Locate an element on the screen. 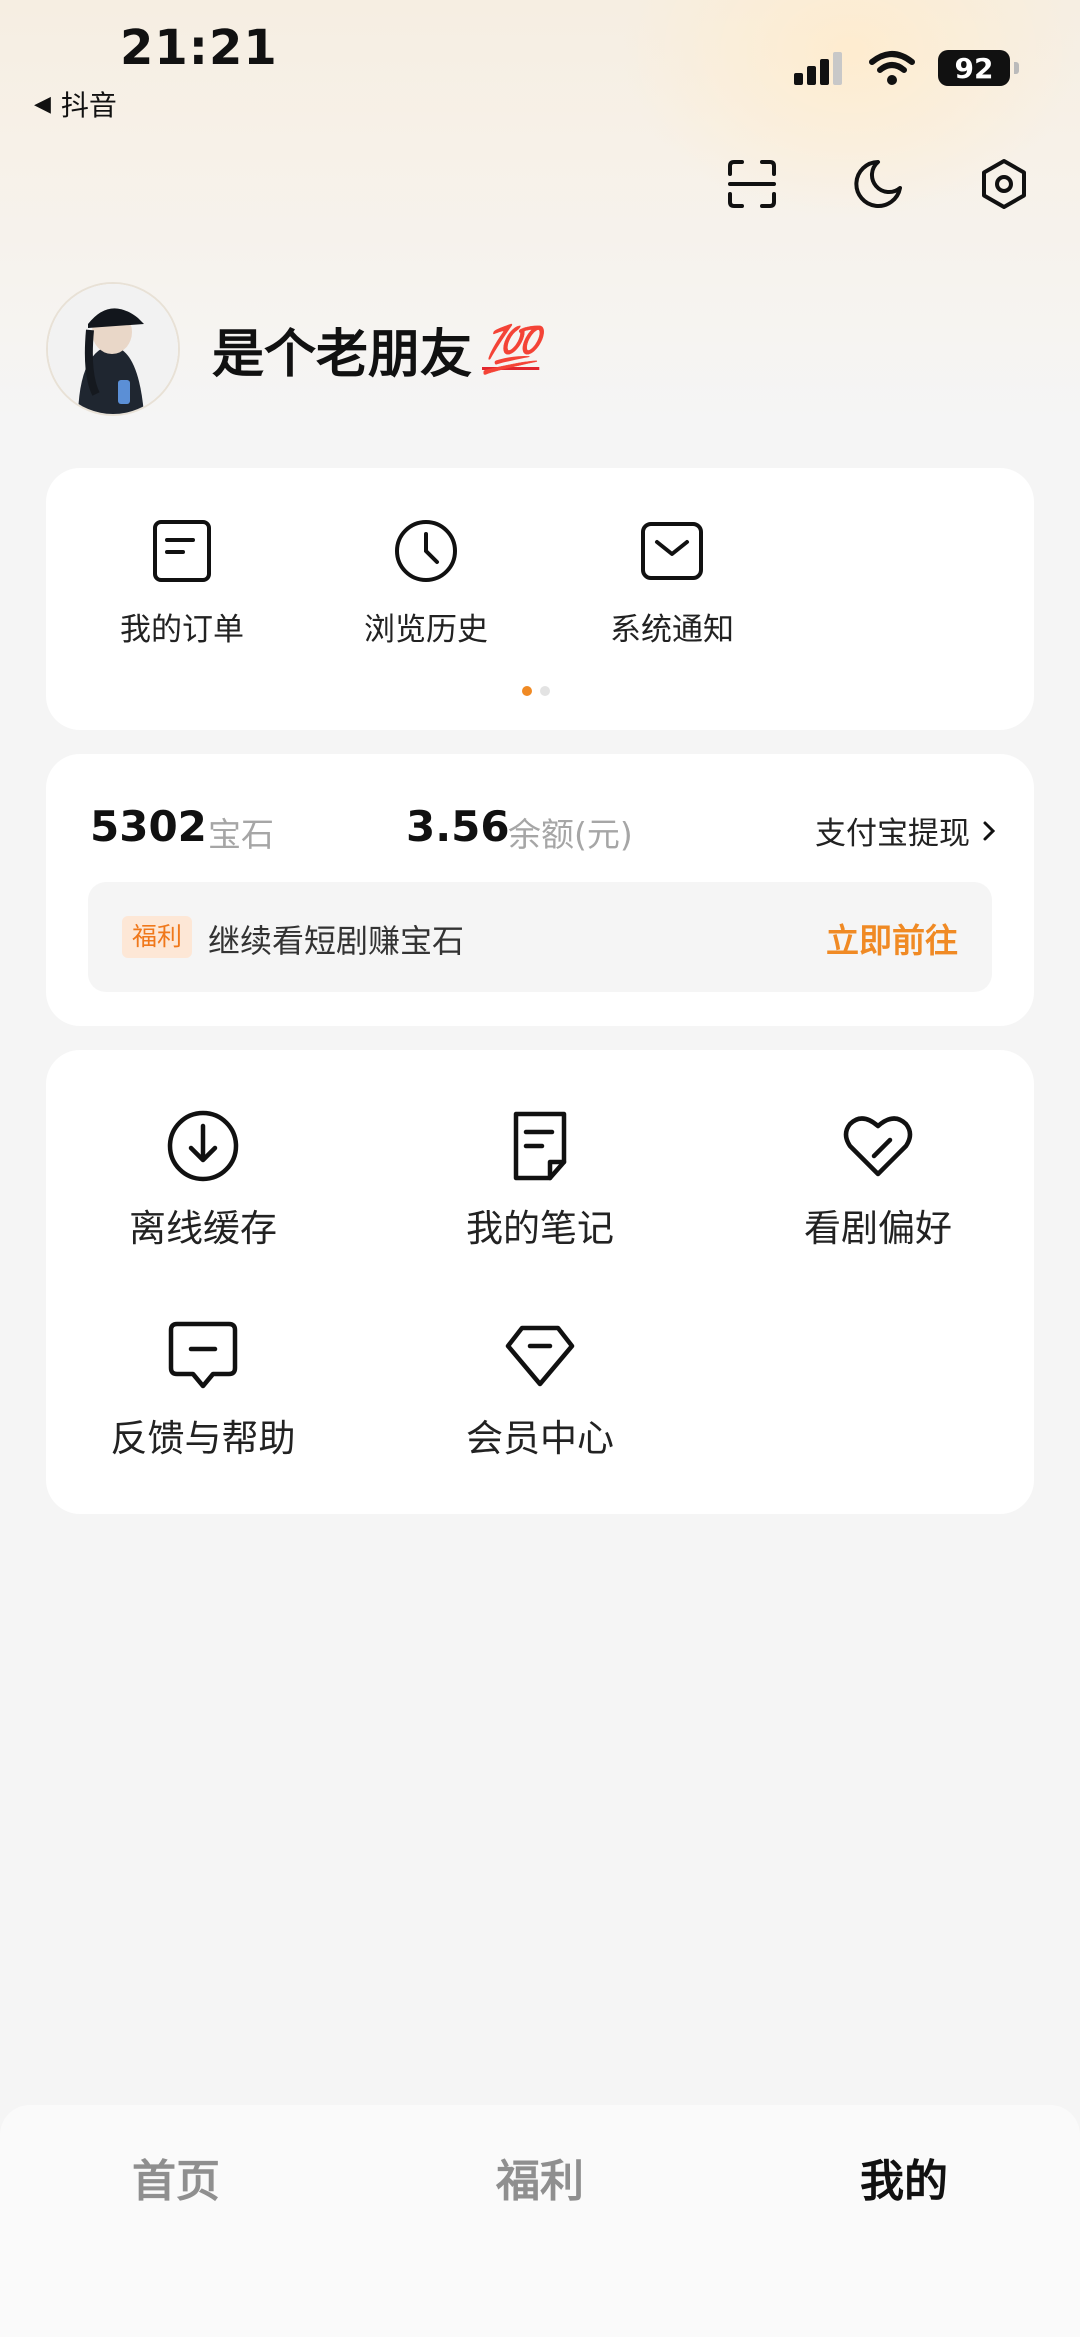 This screenshot has height=2337, width=1080. withdraw-label: 支付宝提现 is located at coordinates (892, 834).